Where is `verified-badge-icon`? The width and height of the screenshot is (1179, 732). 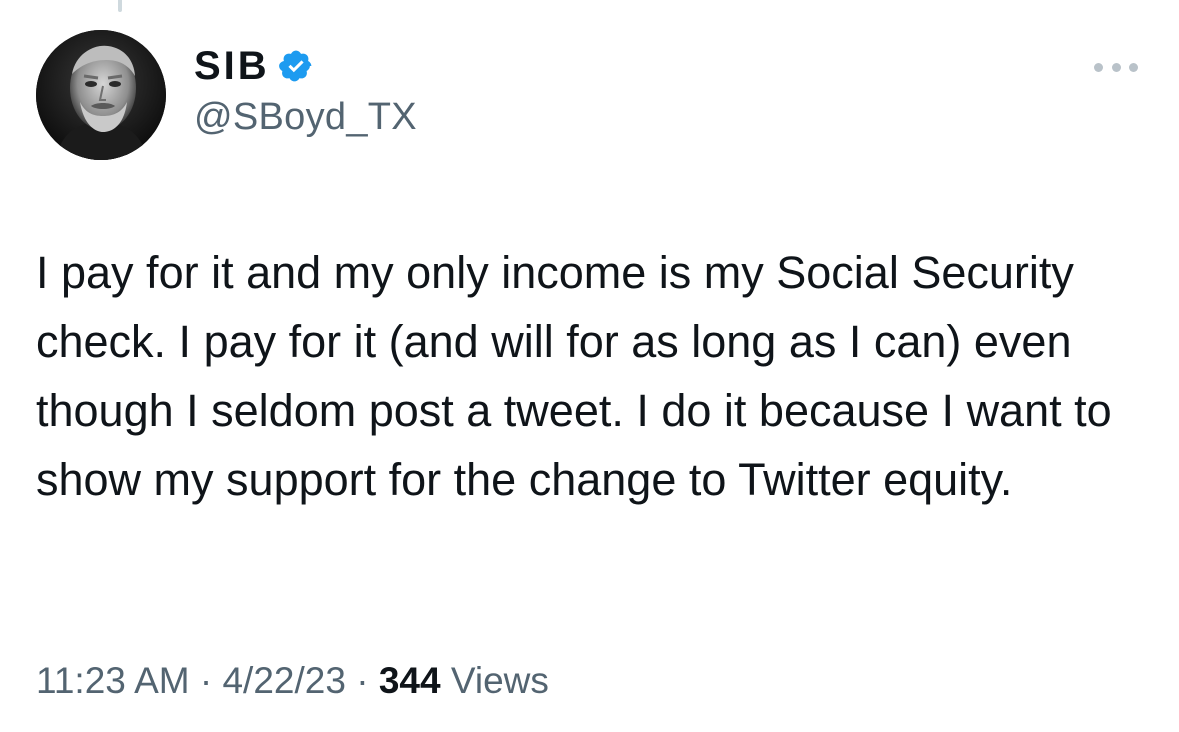 verified-badge-icon is located at coordinates (296, 66).